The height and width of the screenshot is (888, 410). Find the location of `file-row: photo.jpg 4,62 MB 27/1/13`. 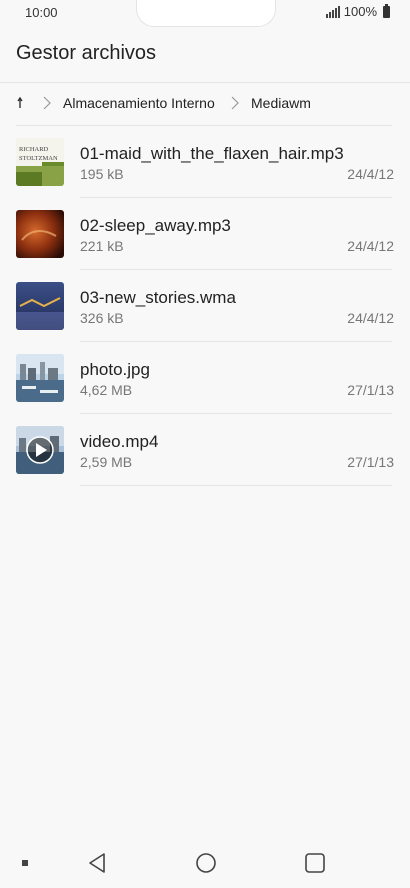

file-row: photo.jpg 4,62 MB 27/1/13 is located at coordinates (205, 378).